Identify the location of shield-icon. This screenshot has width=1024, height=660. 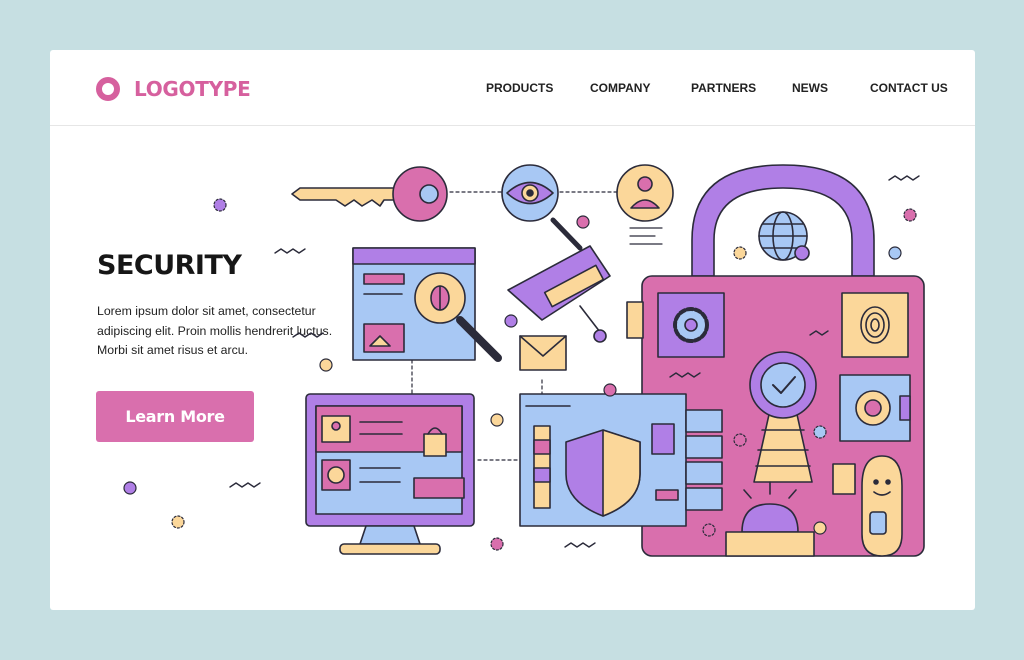
(603, 460).